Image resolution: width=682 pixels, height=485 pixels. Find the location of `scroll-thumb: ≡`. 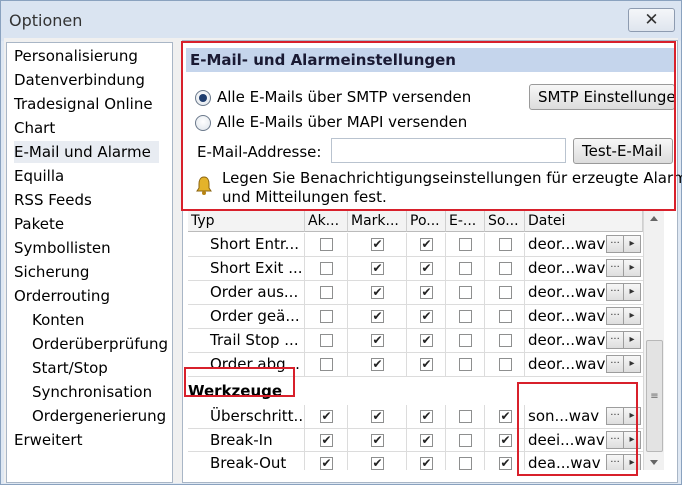

scroll-thumb: ≡ is located at coordinates (654, 396).